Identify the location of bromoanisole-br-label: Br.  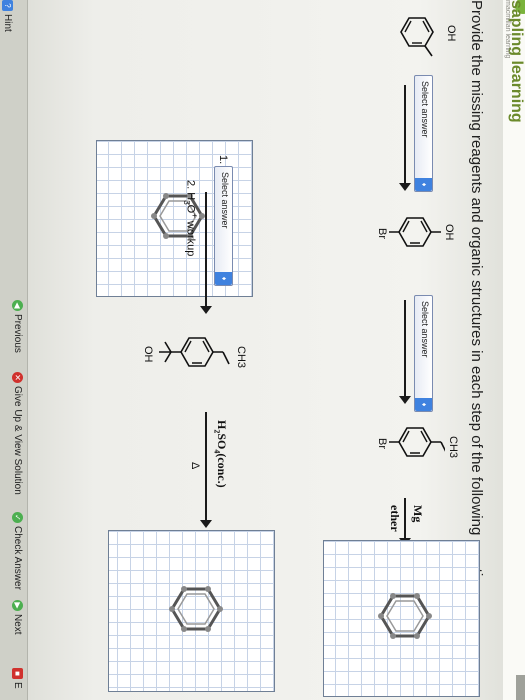
(382, 443).